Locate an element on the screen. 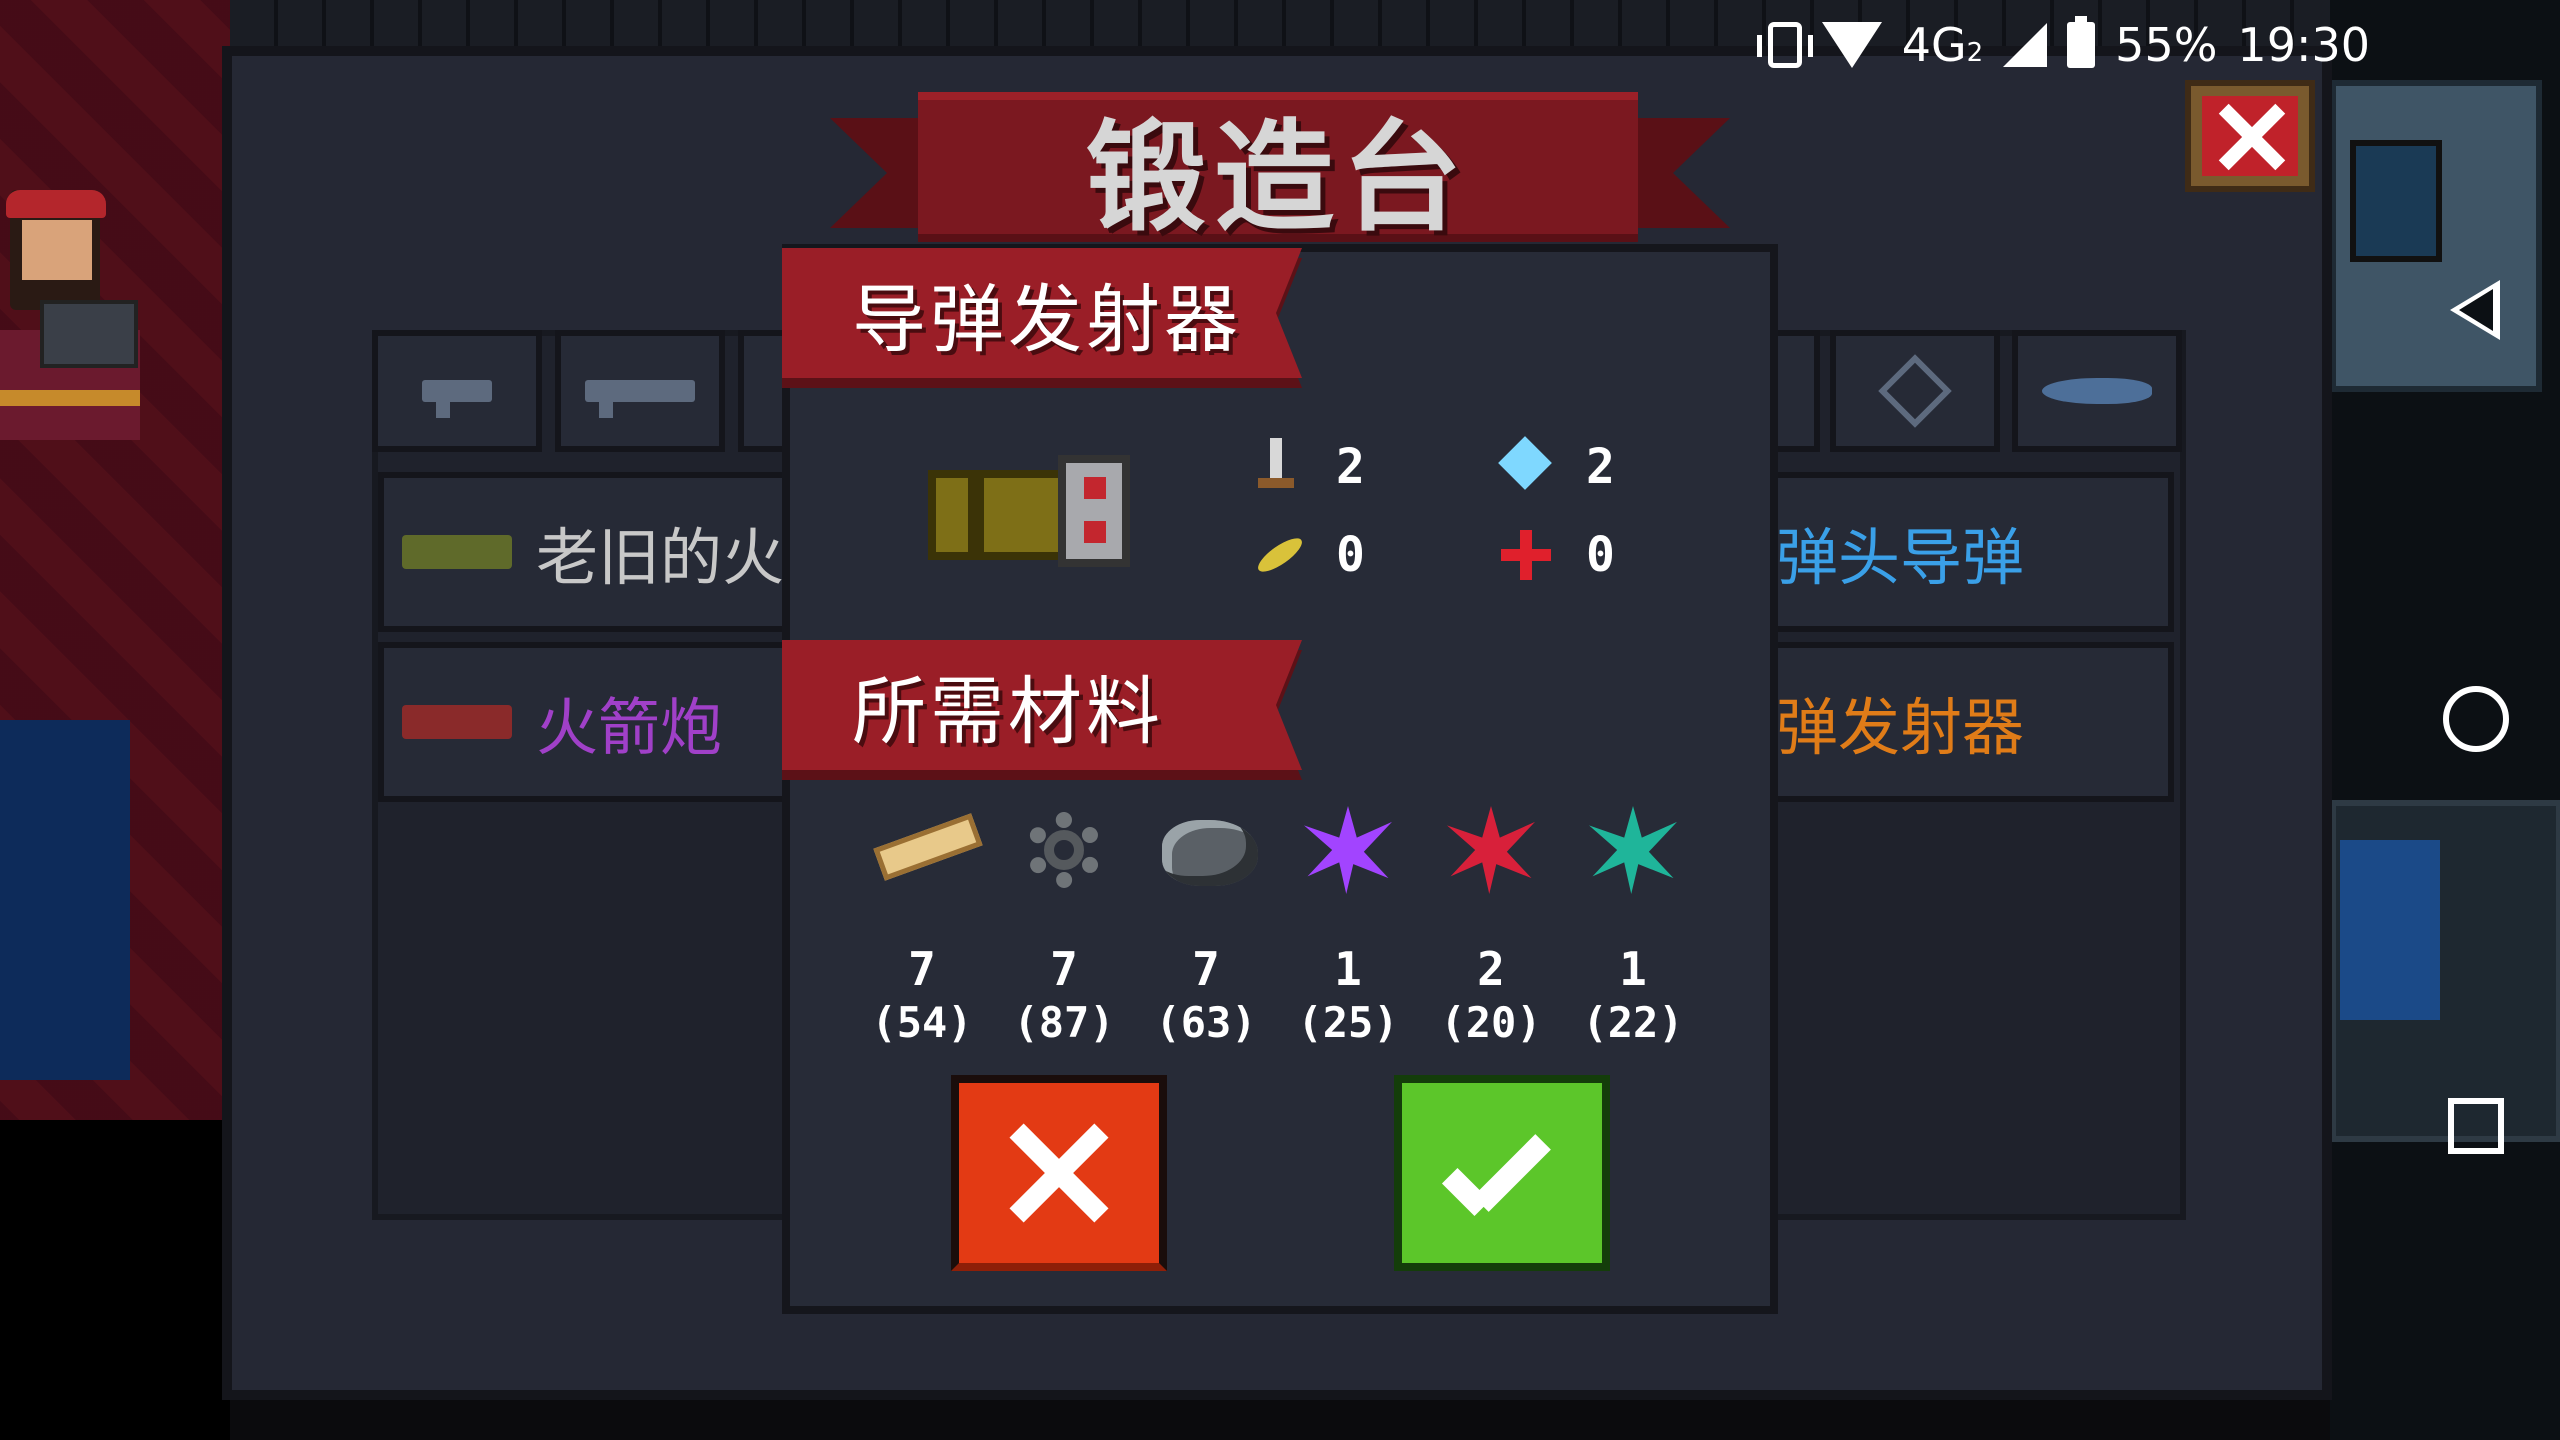  weapon-row-warhead-missile: 弹头导弹 is located at coordinates (1972, 552).